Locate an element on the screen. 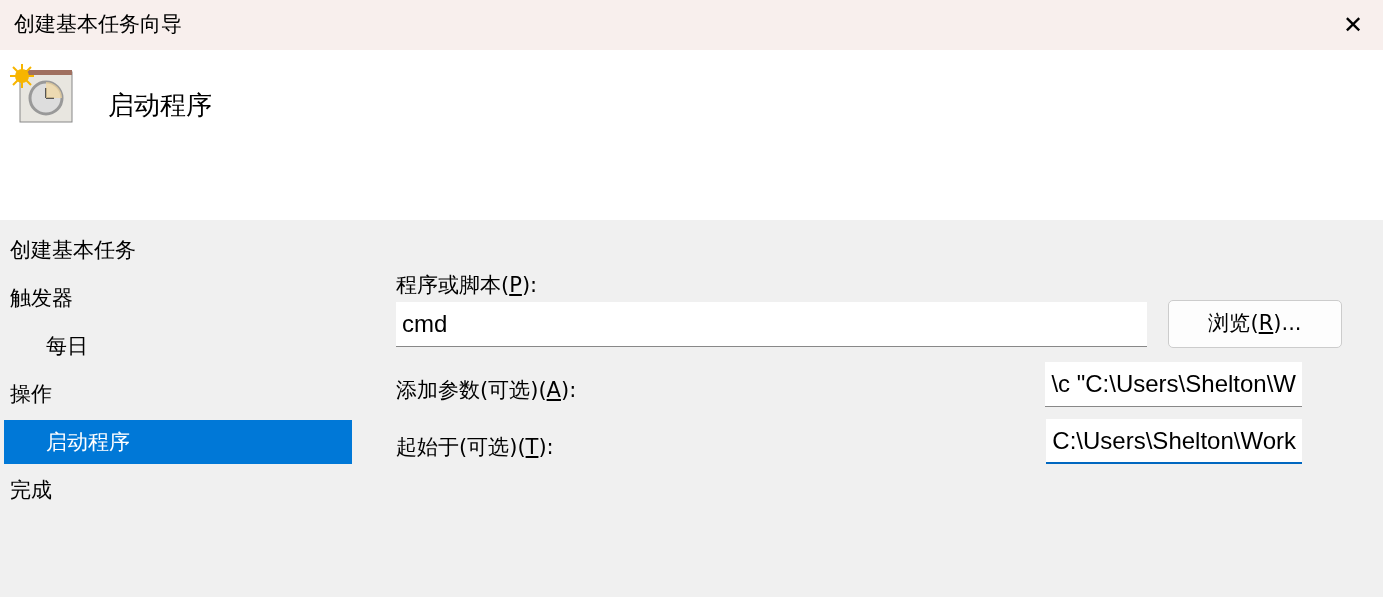 Image resolution: width=1383 pixels, height=597 pixels. task-clock-icon is located at coordinates (43, 95).